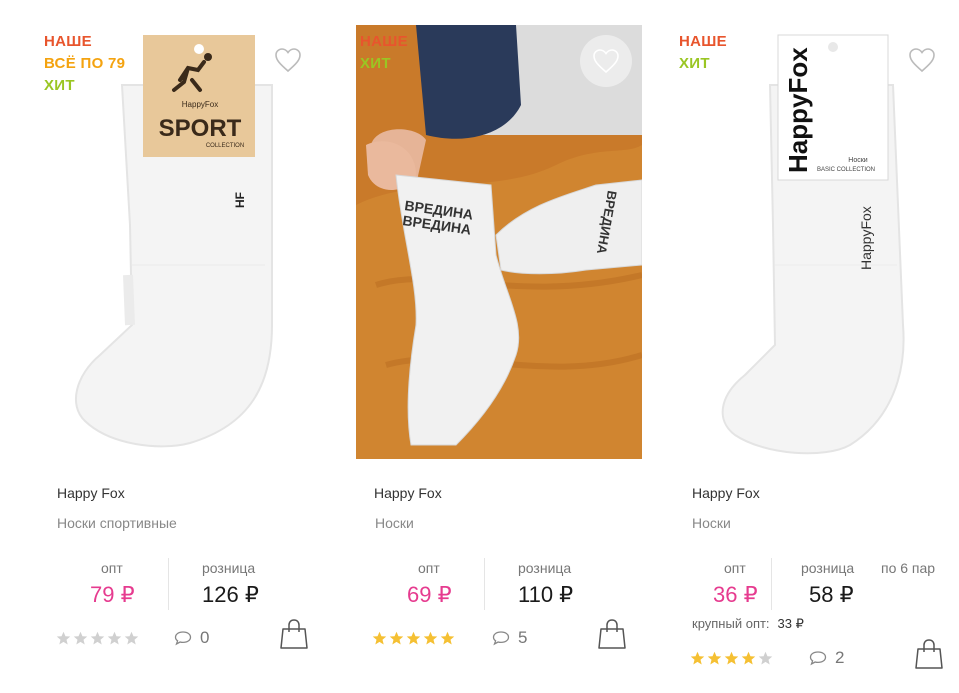 The image size is (959, 693). Describe the element at coordinates (731, 623) in the screenshot. I see `bulk-price-label: крупный опт:` at that location.